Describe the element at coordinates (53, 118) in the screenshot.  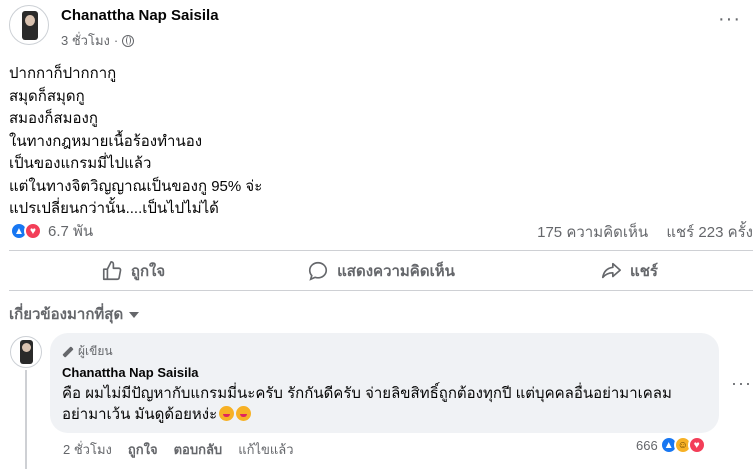
I see `post-line: สมองก็สมองกู` at that location.